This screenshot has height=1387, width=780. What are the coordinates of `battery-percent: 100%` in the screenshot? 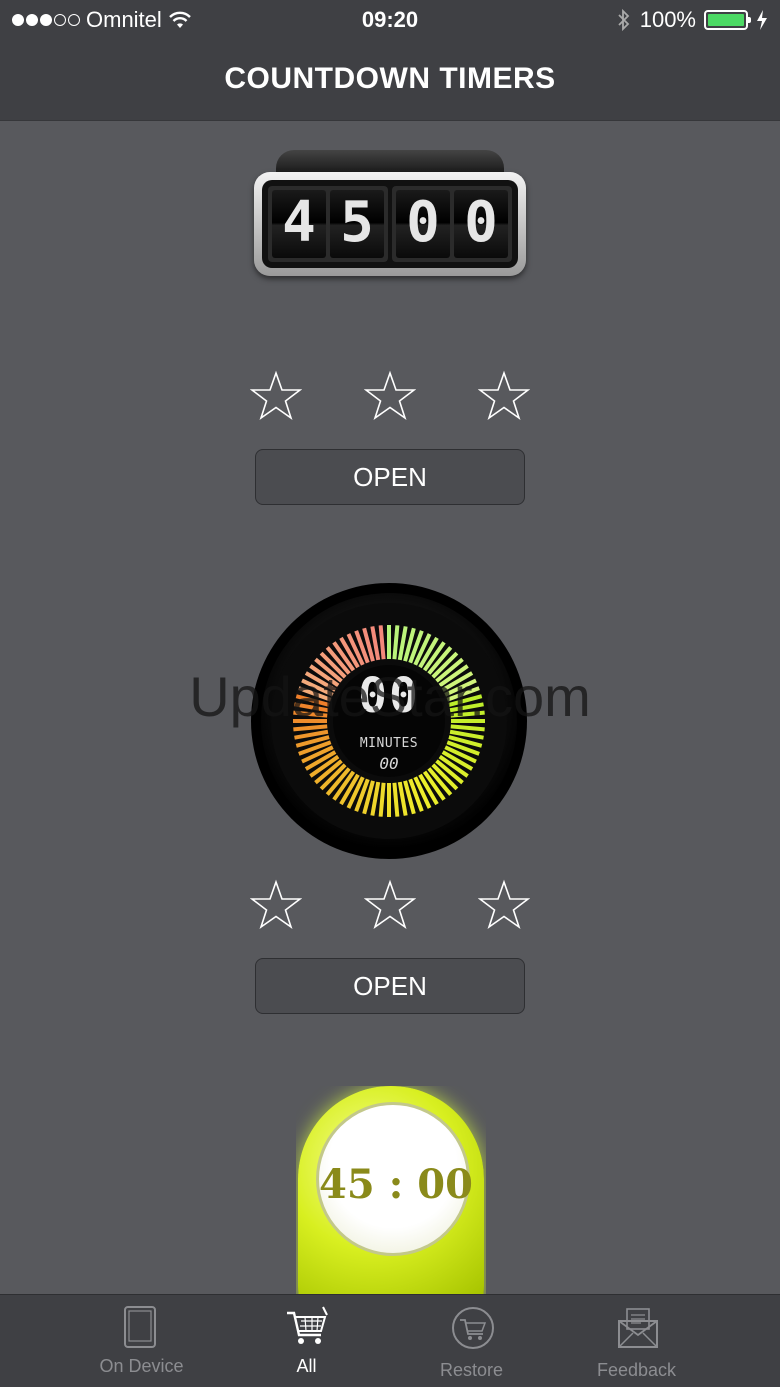 It's located at (667, 19).